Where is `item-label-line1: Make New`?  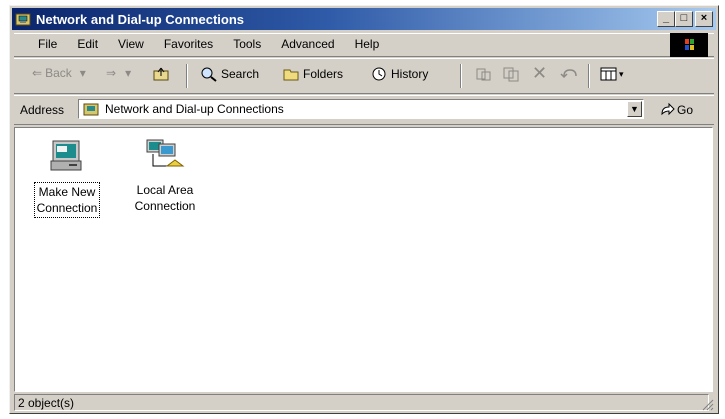 item-label-line1: Make New is located at coordinates (67, 192).